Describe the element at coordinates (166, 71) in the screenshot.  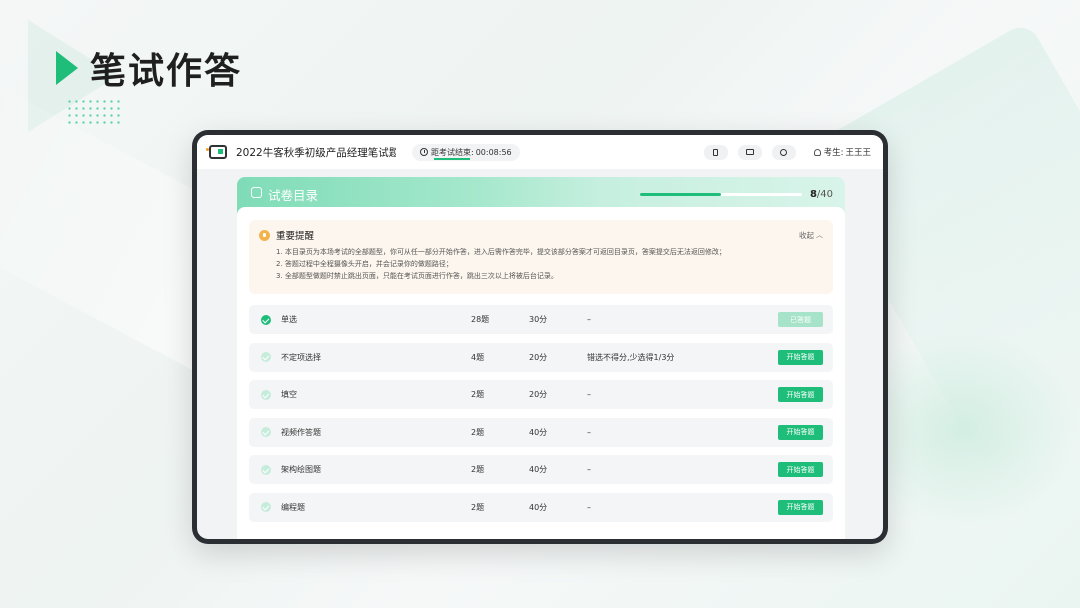
I see `brand-title: 笔试作答` at that location.